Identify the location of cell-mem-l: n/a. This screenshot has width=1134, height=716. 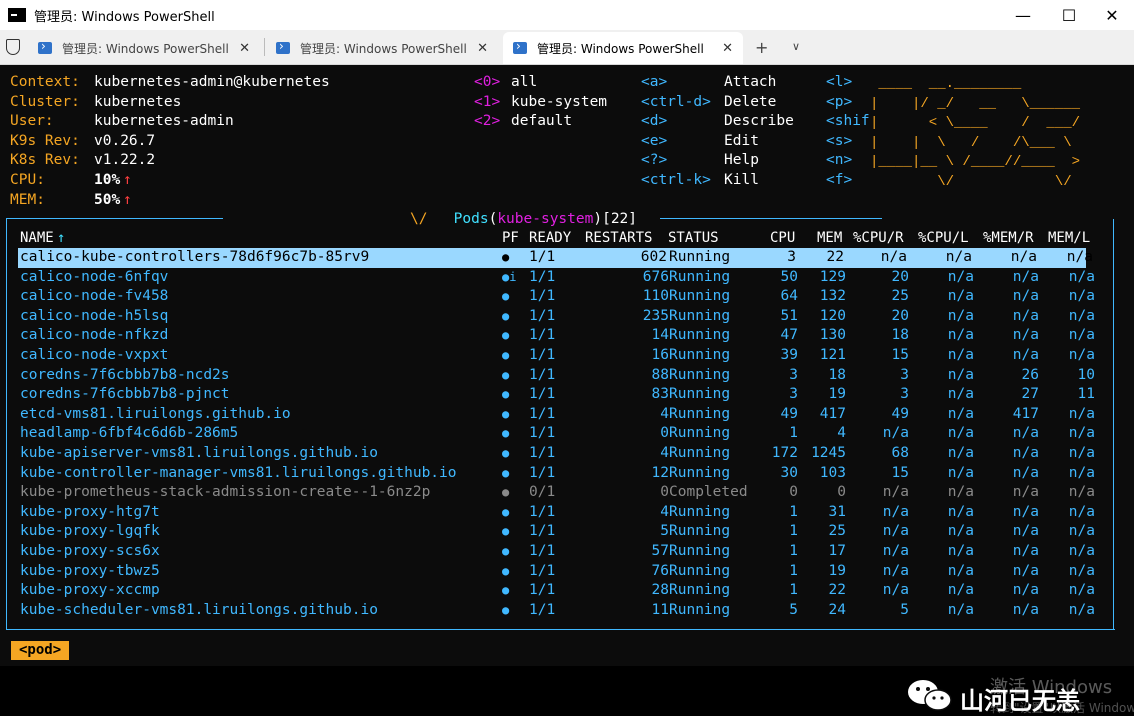
(1081, 413).